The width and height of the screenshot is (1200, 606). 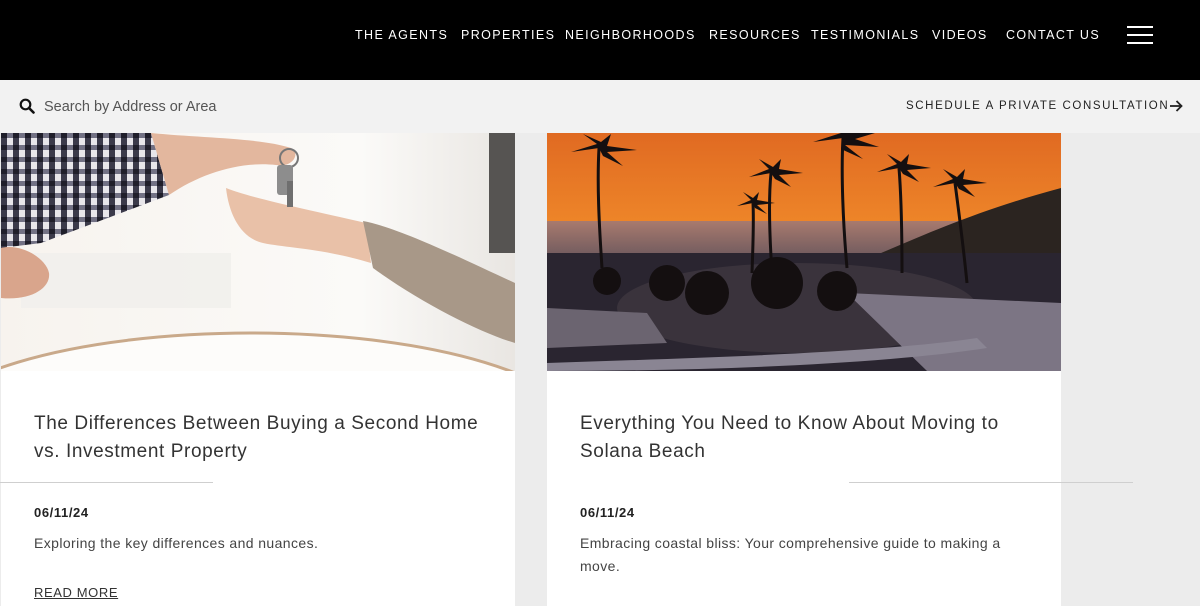 What do you see at coordinates (508, 35) in the screenshot?
I see `nav-link-properties: PROPERTIES` at bounding box center [508, 35].